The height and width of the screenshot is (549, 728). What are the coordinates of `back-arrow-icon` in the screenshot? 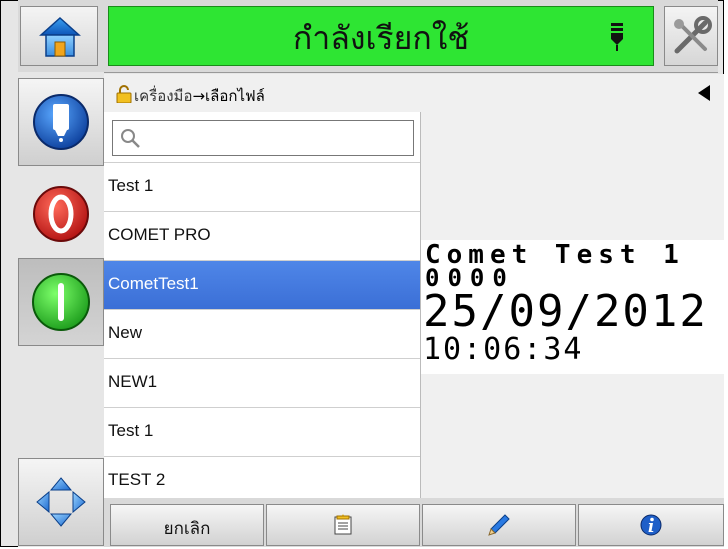 It's located at (704, 93).